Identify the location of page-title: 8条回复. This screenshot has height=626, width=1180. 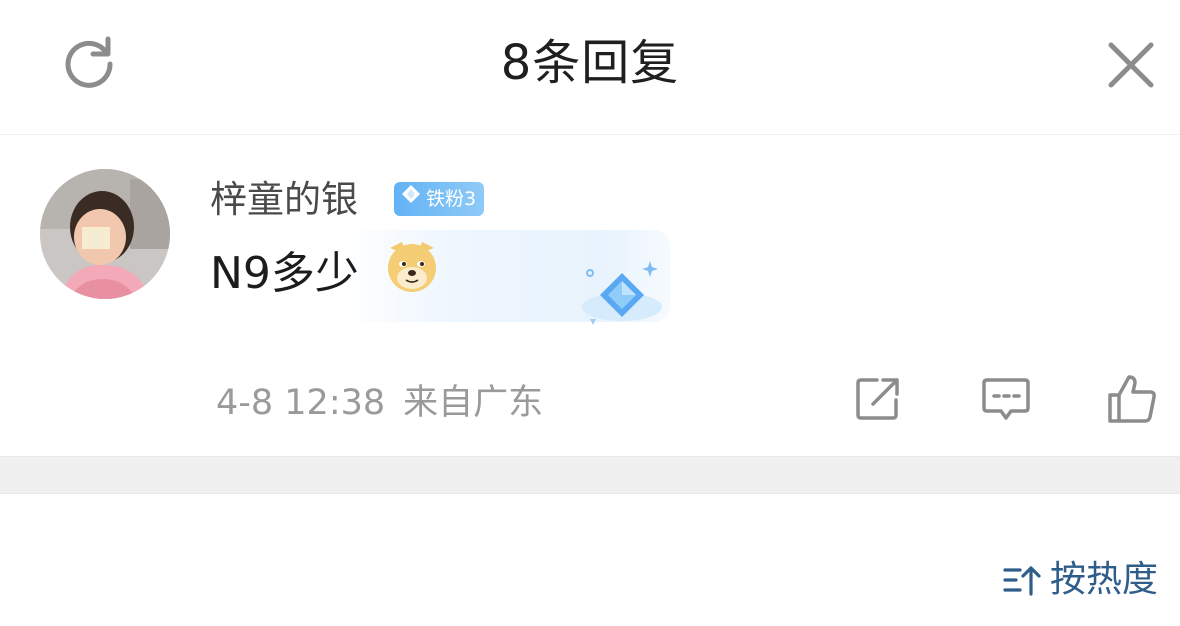
(590, 63).